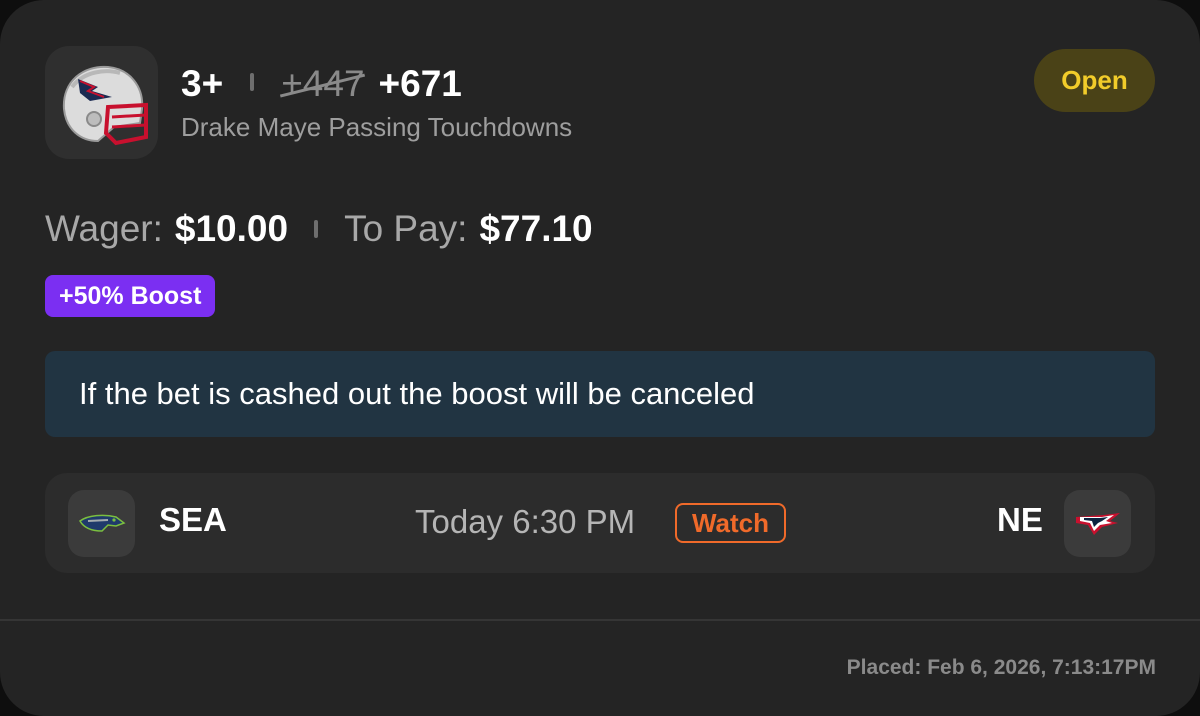  What do you see at coordinates (1020, 519) in the screenshot?
I see `home-team-abbr: NE` at bounding box center [1020, 519].